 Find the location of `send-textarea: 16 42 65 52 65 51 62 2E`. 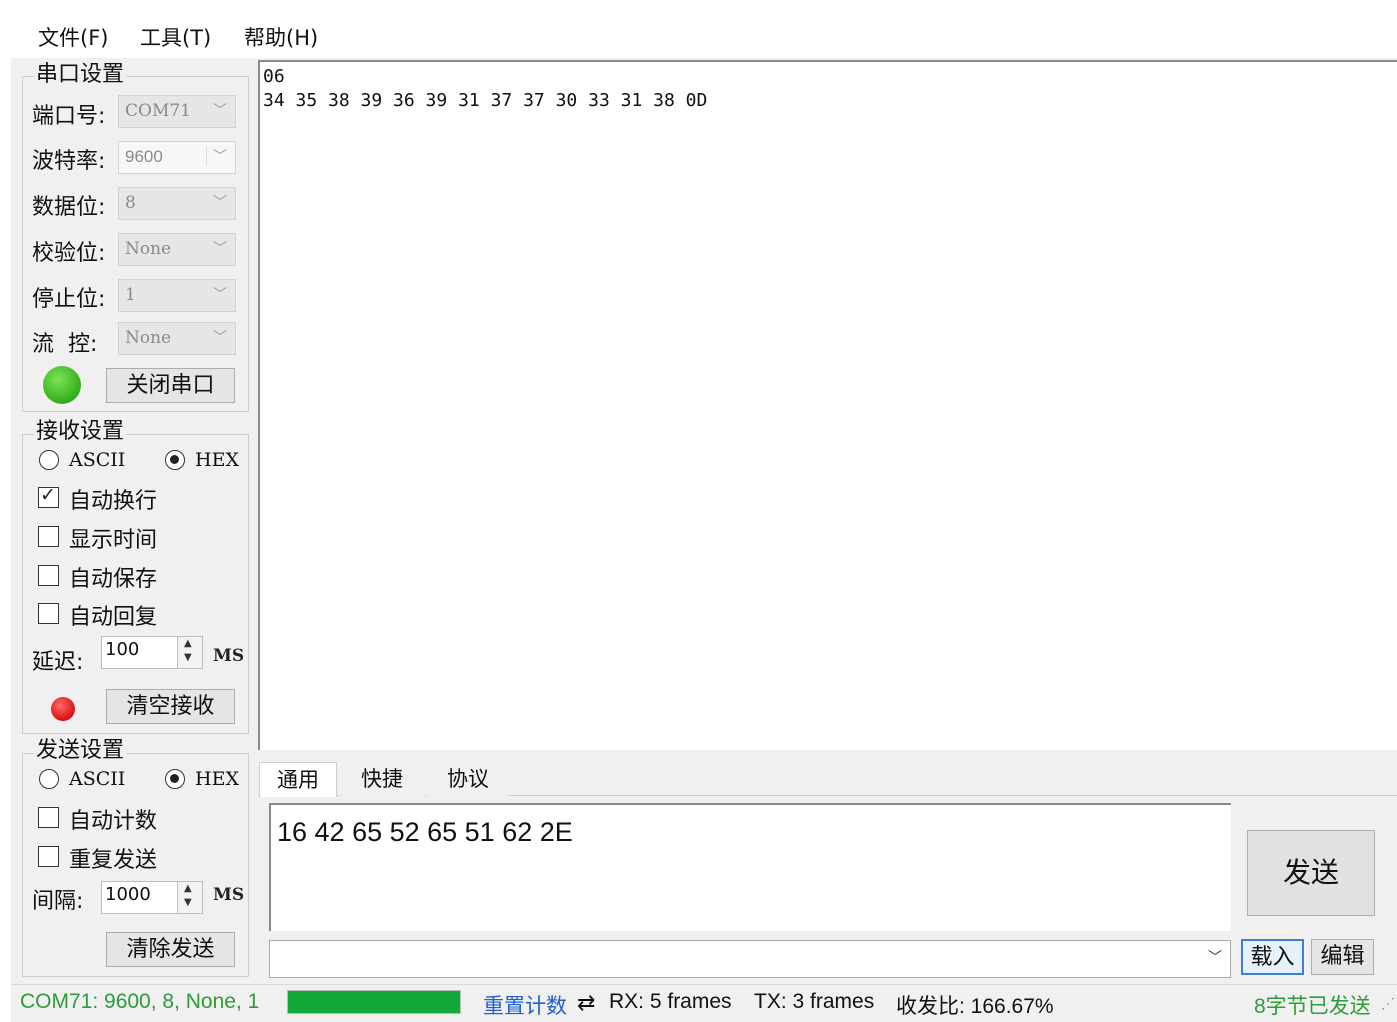

send-textarea: 16 42 65 52 65 51 62 2E is located at coordinates (750, 867).